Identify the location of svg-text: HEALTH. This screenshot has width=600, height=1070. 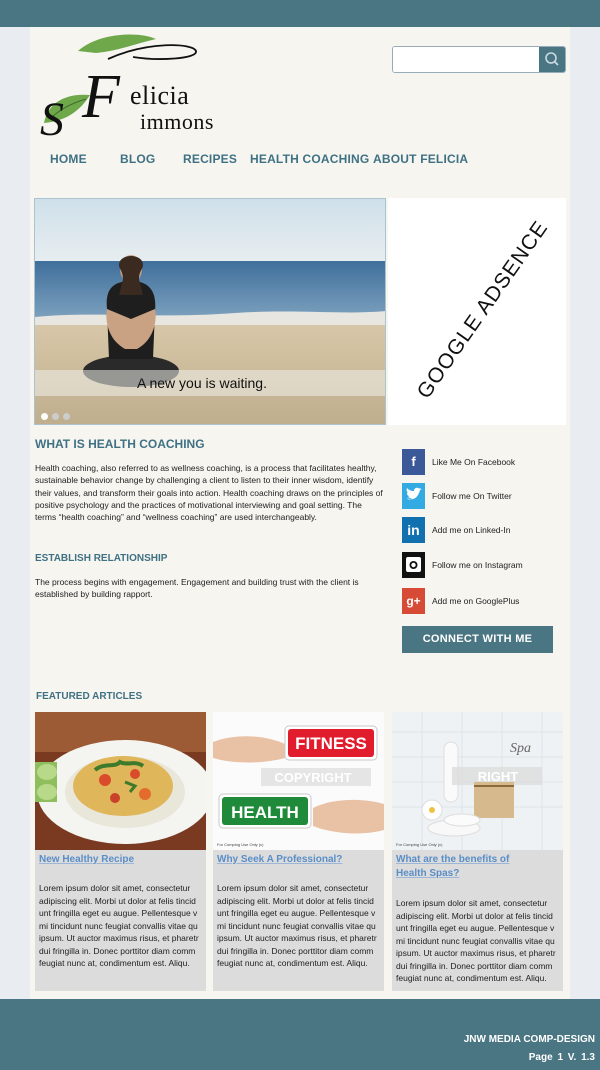
(265, 812).